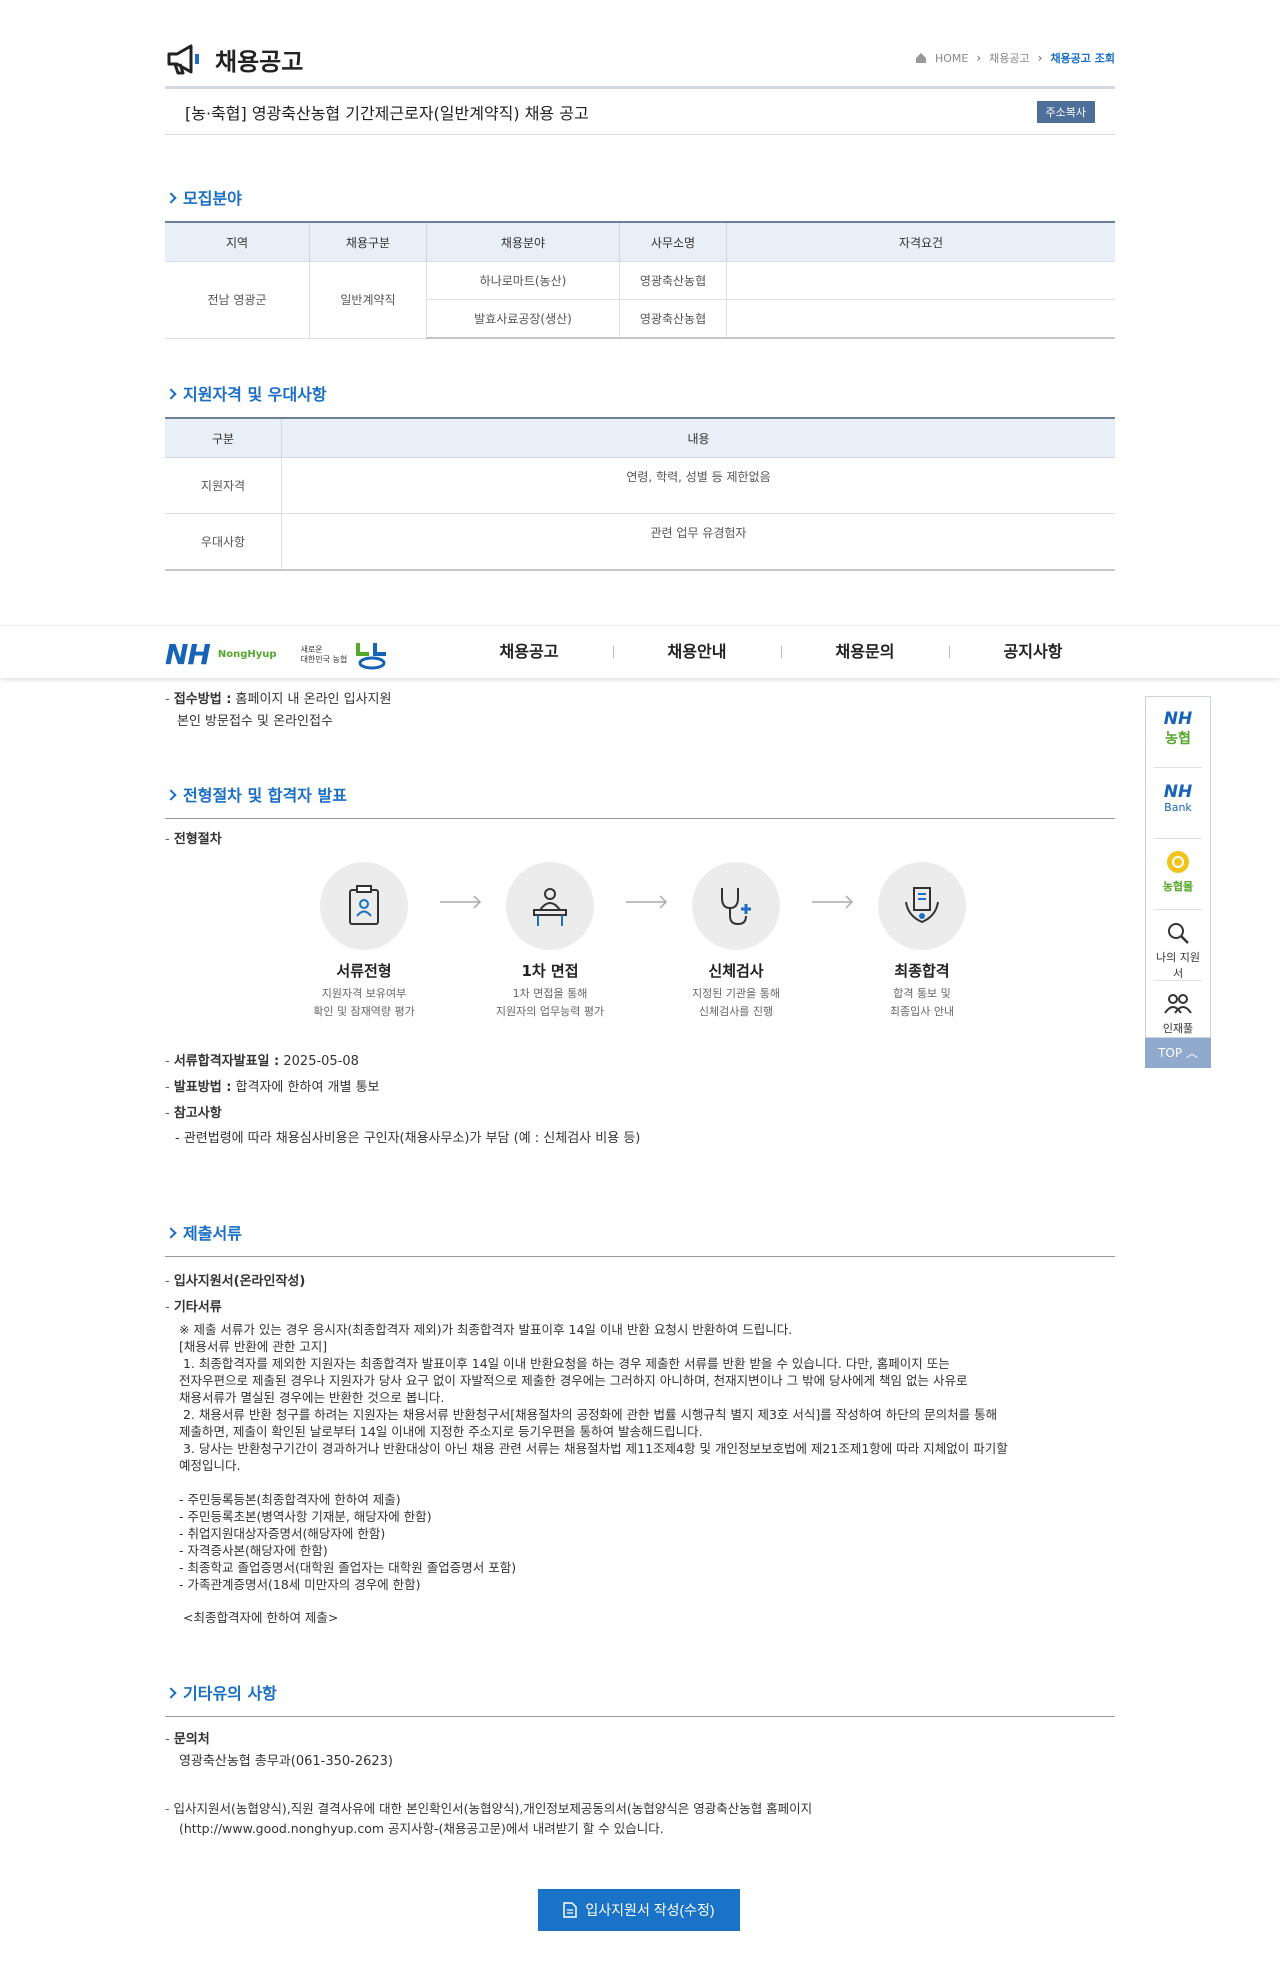 The image size is (1280, 1972). I want to click on logo-main: NH, so click(188, 654).